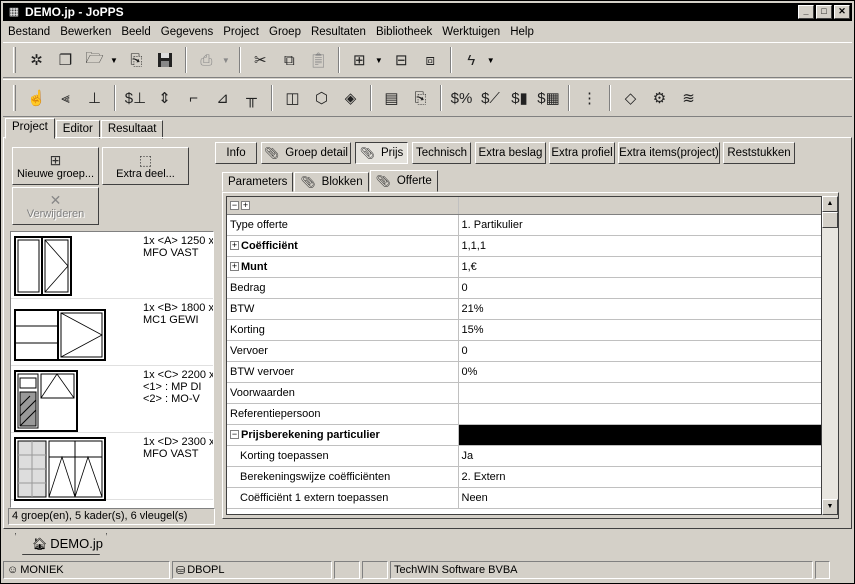  I want to click on menu-help: Help, so click(522, 32).